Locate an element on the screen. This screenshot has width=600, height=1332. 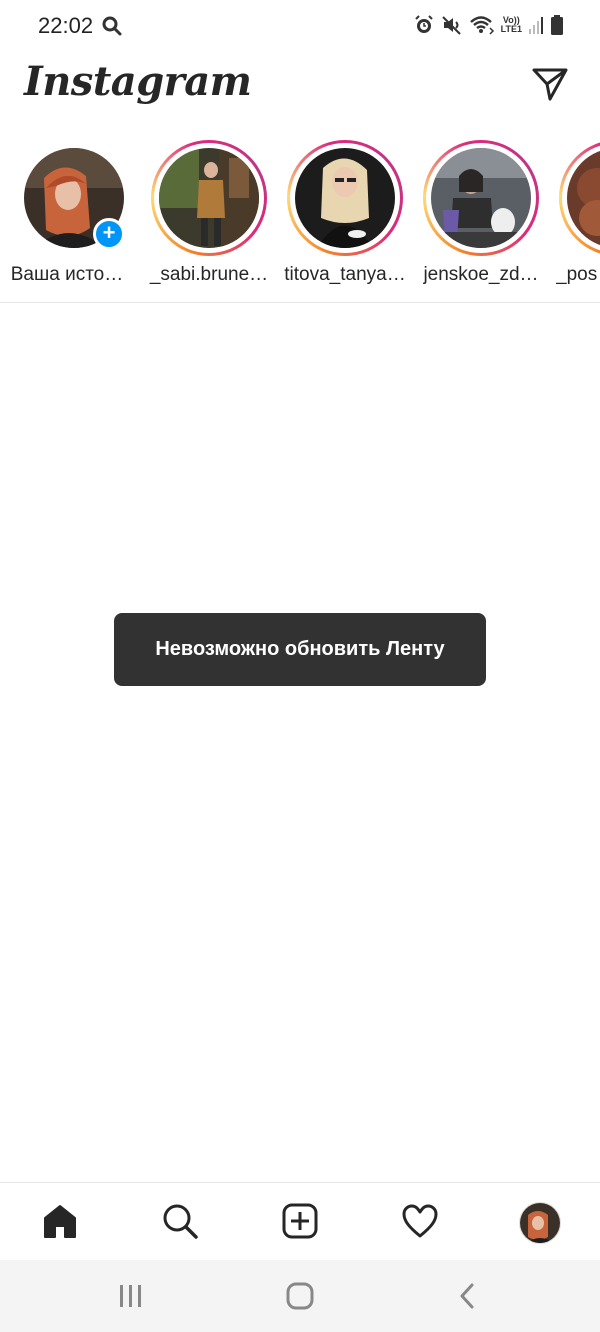
nav-activity-button is located at coordinates (420, 1223).